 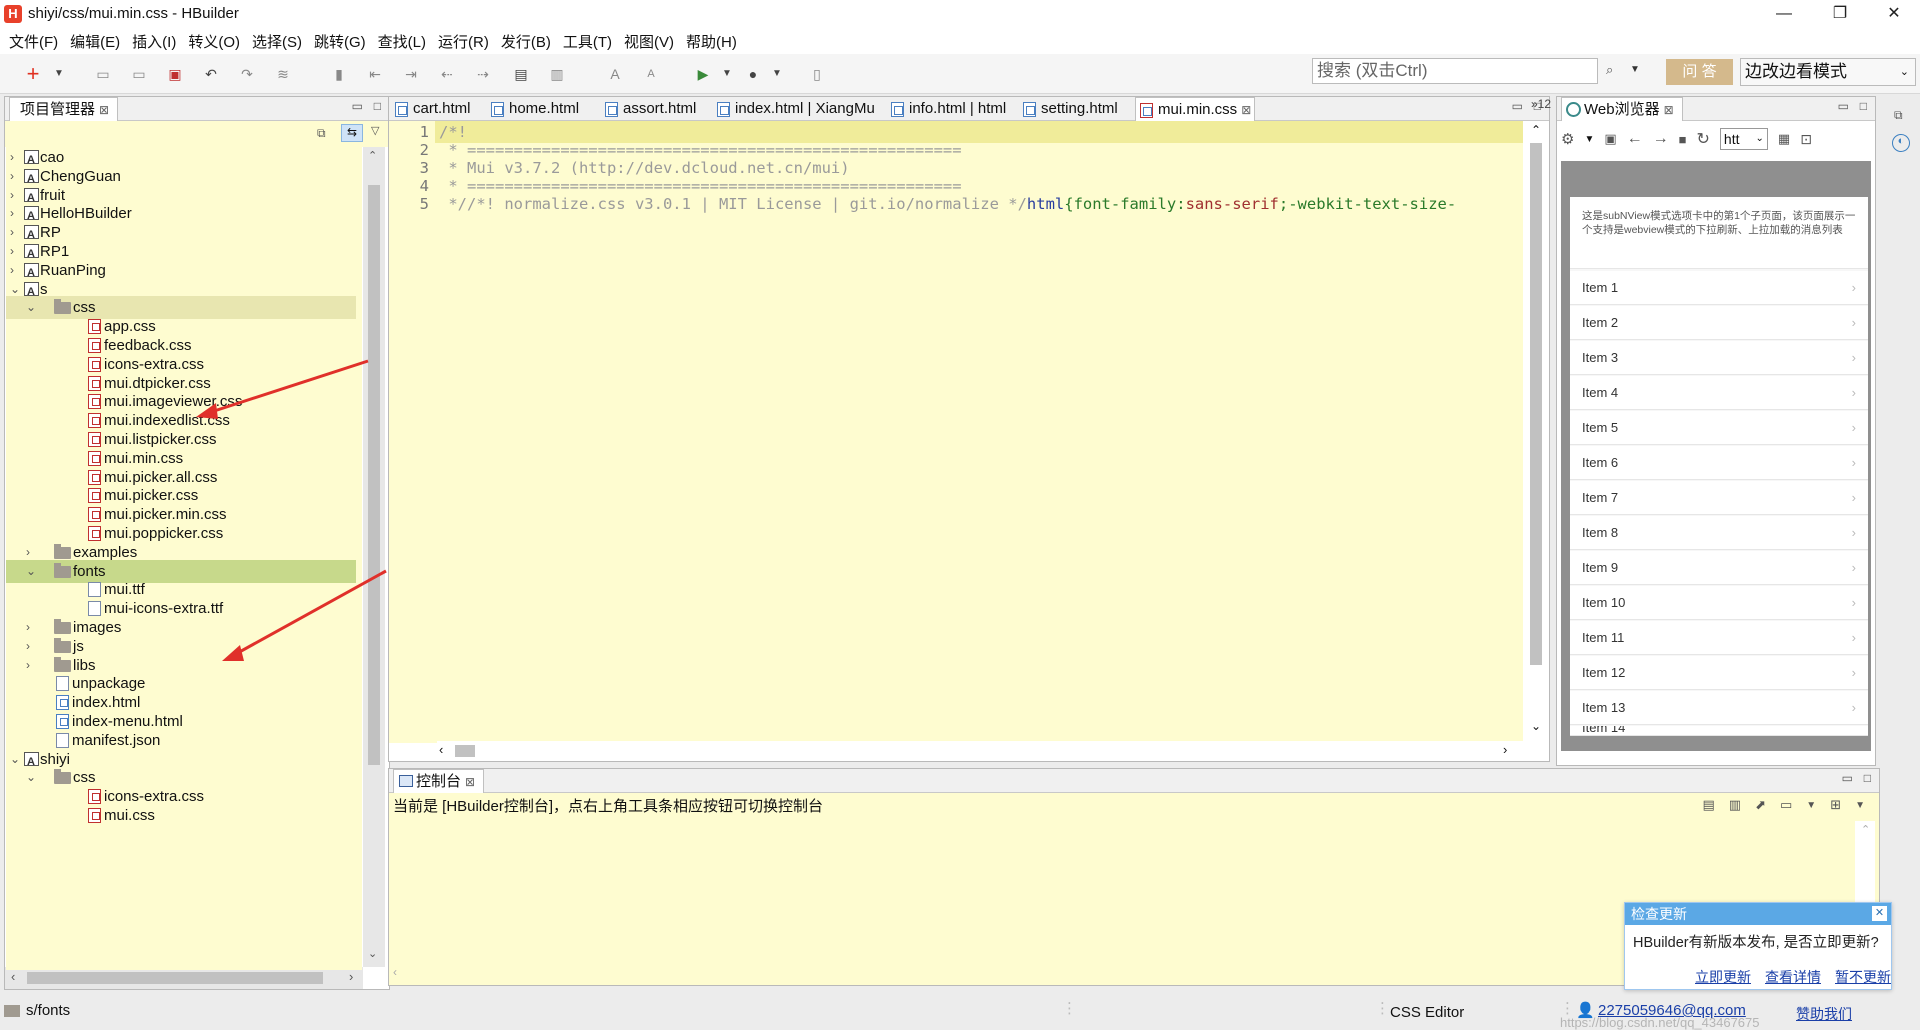 I want to click on open-console-icon: ⊞, so click(x=1835, y=805).